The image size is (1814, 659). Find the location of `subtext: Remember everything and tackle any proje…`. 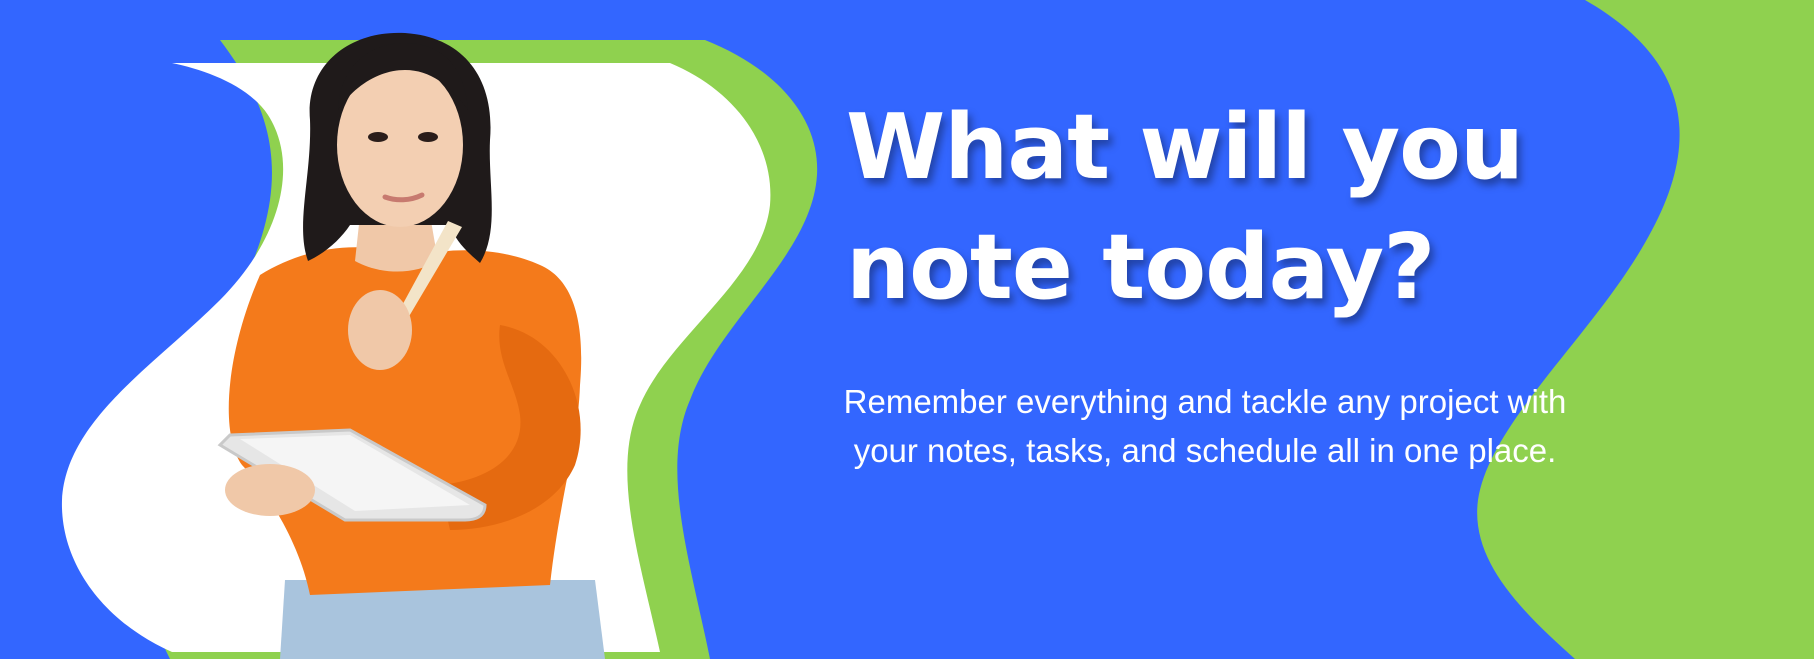

subtext: Remember everything and tackle any proje… is located at coordinates (1205, 426).